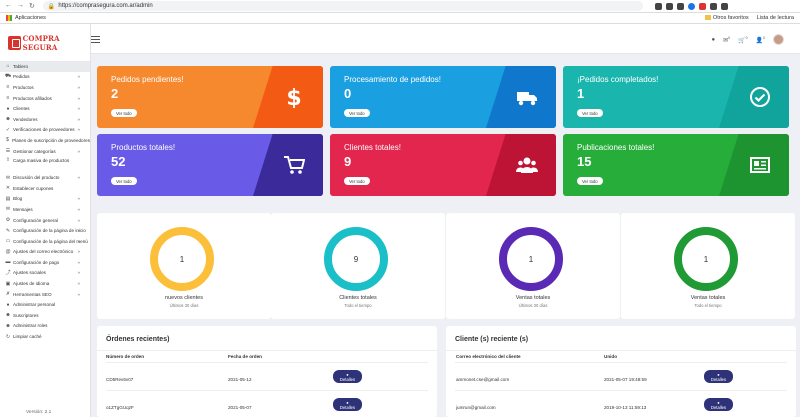 This screenshot has width=800, height=417. What do you see at coordinates (8, 251) in the screenshot?
I see `at-icon: @` at bounding box center [8, 251].